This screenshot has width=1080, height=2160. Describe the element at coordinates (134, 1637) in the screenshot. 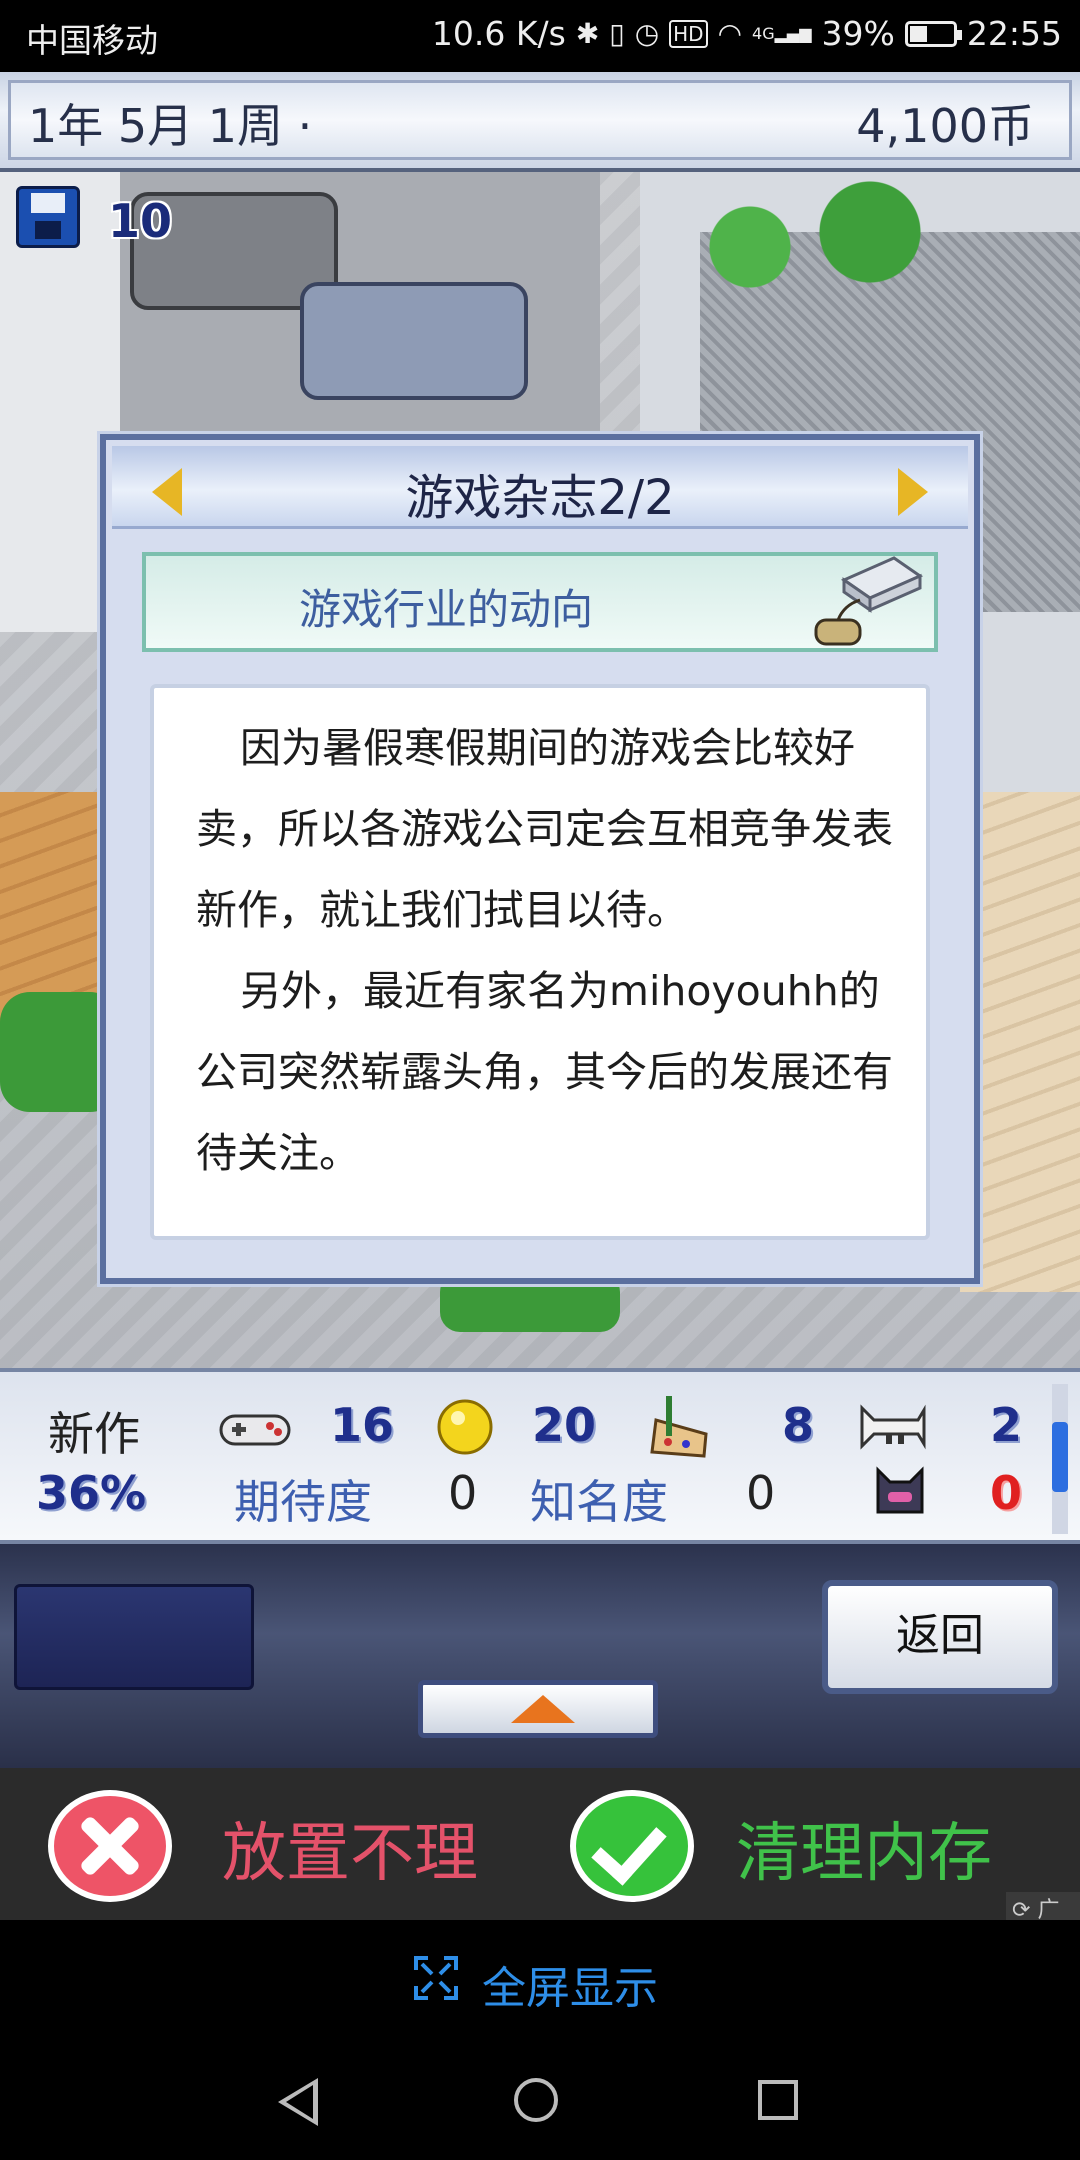

I see `menu-slot-button` at that location.